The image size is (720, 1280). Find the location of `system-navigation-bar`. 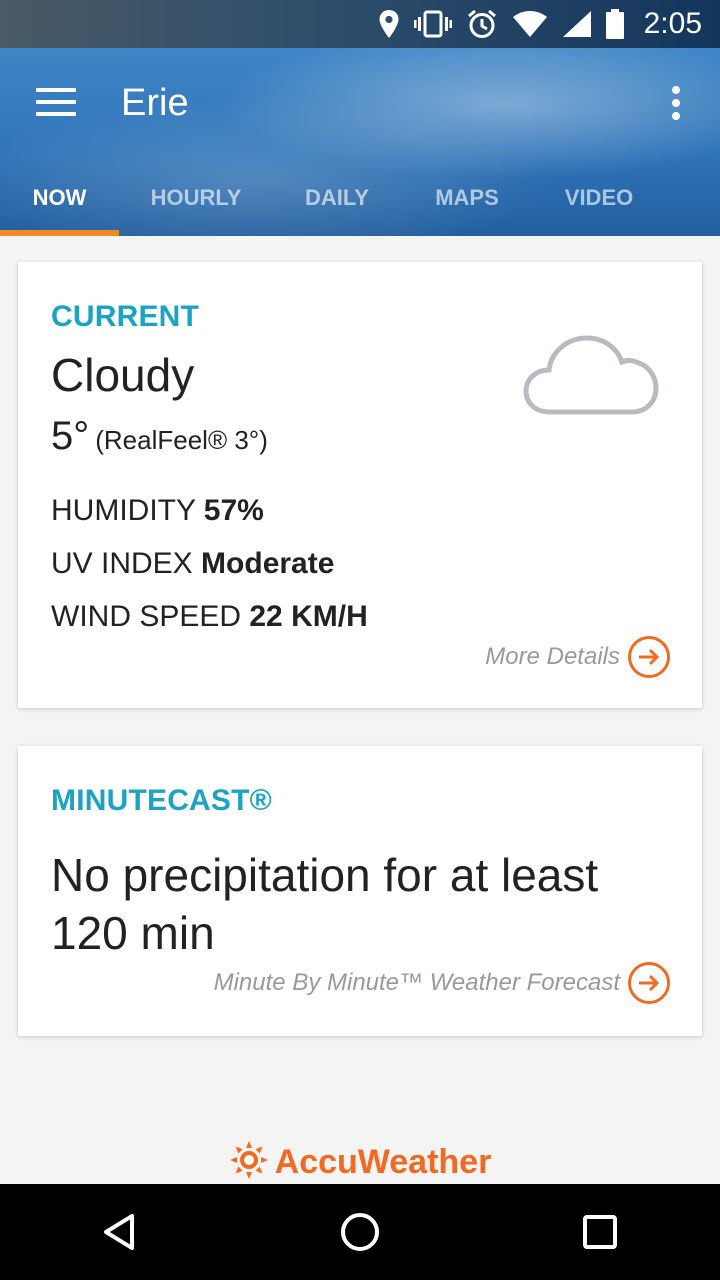

system-navigation-bar is located at coordinates (360, 1232).